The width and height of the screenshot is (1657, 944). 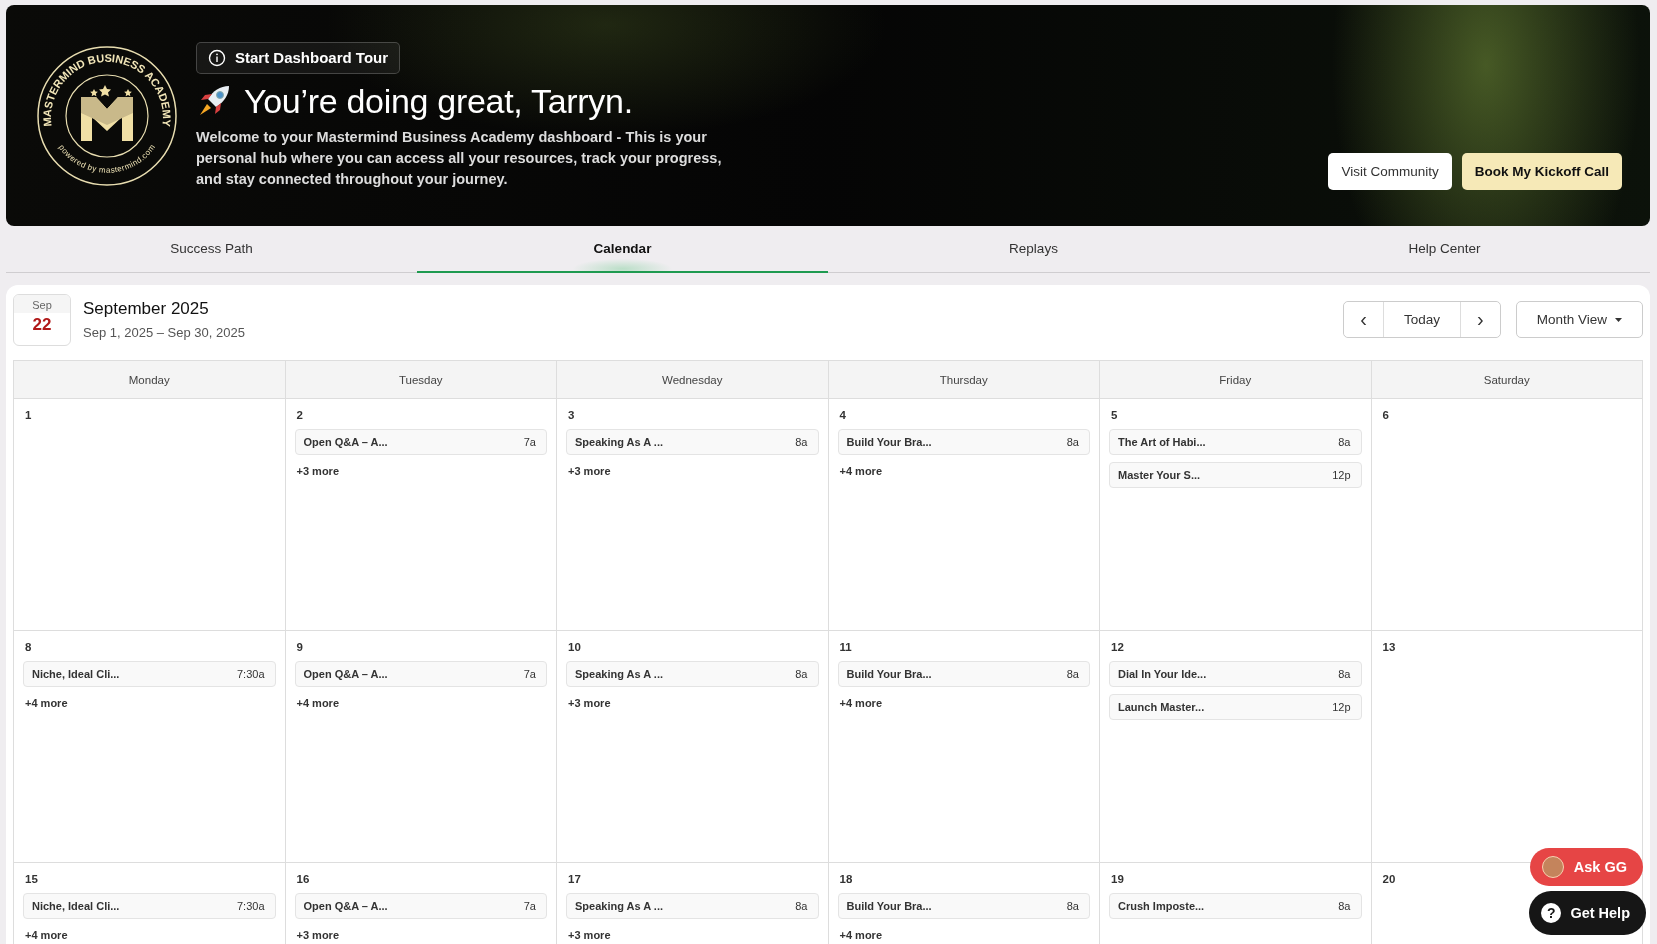 I want to click on day-number: 10, so click(x=574, y=647).